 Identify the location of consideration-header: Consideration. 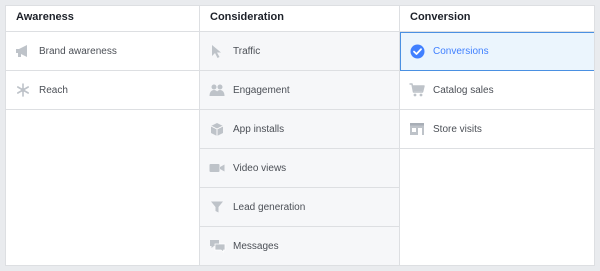
(299, 19).